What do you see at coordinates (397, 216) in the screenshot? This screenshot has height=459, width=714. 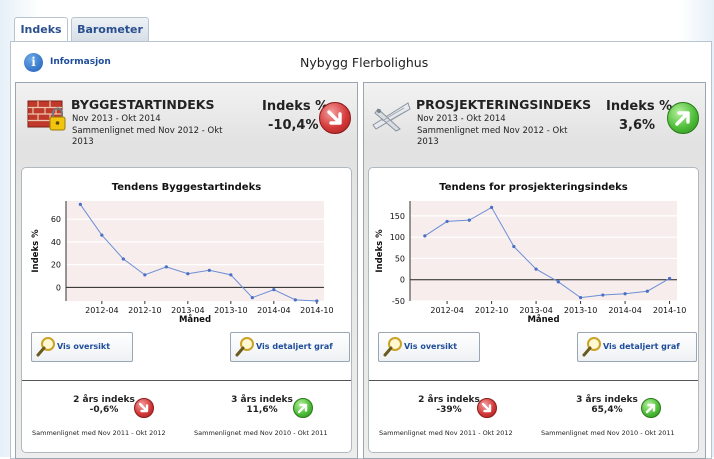 I see `y-tick-label: 150` at bounding box center [397, 216].